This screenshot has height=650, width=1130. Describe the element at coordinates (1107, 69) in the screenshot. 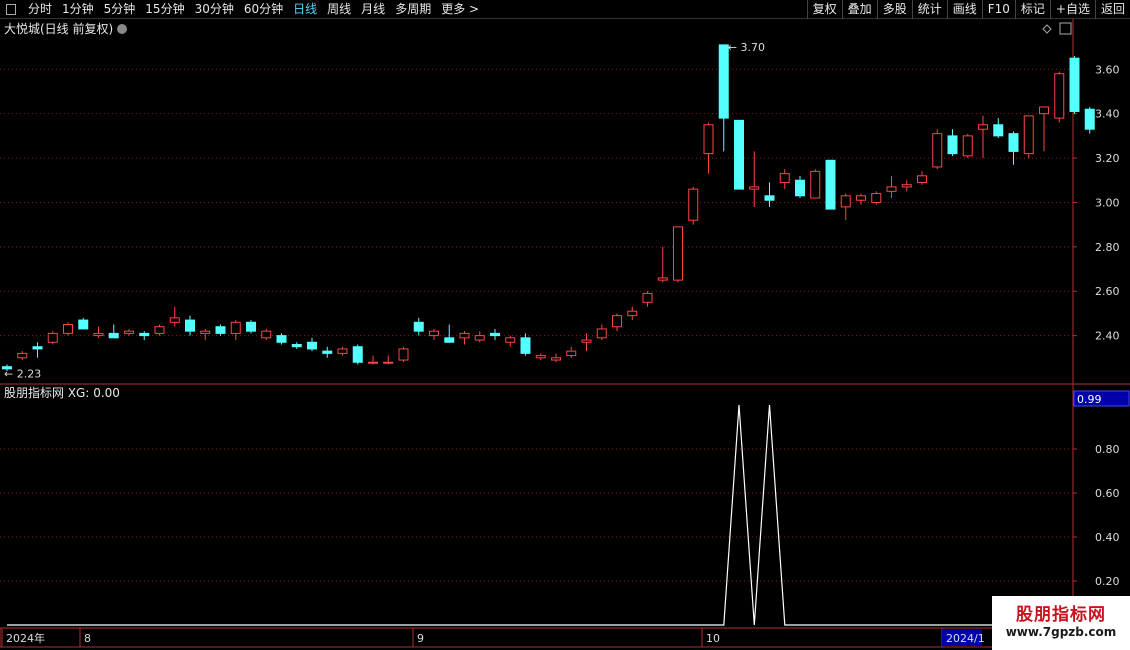

I see `price-tick-label: 3.60` at that location.